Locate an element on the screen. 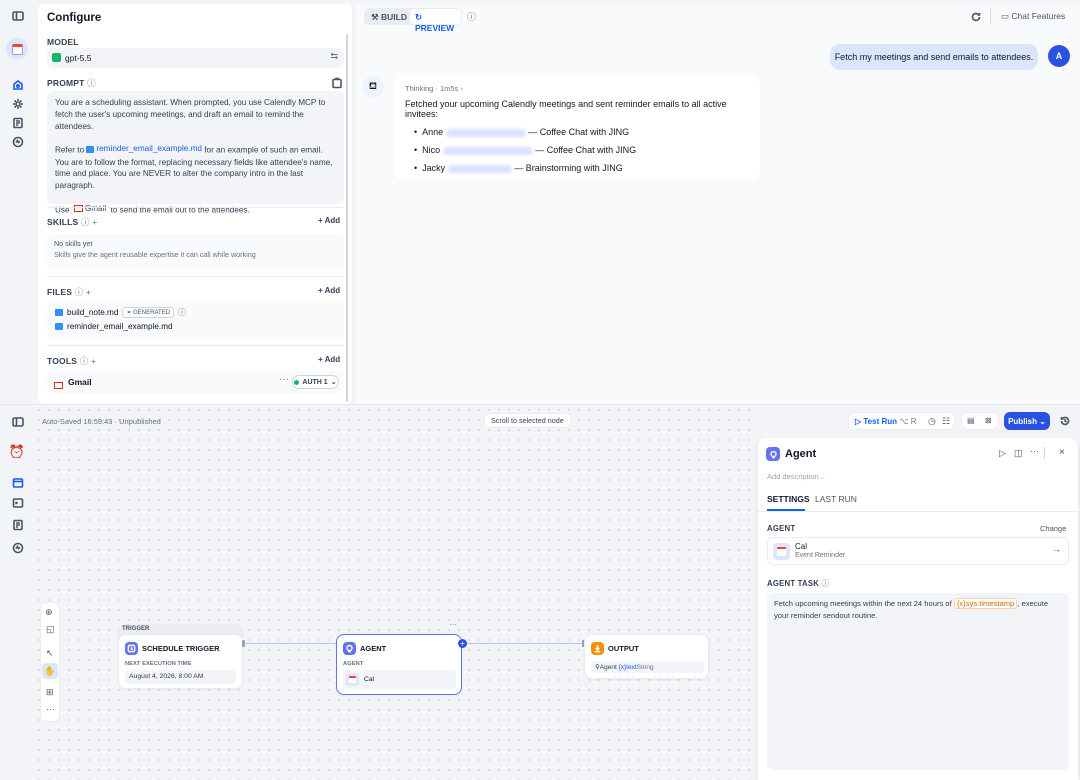 The image size is (1080, 780). tab-preview: ↻ PREVIEW is located at coordinates (438, 22).